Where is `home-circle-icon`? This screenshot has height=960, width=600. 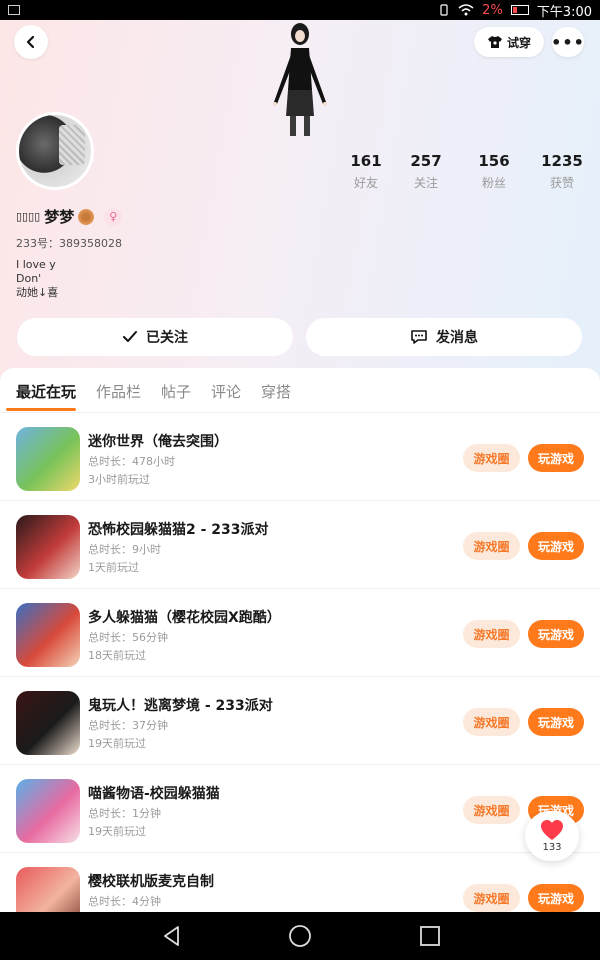
home-circle-icon is located at coordinates (300, 936).